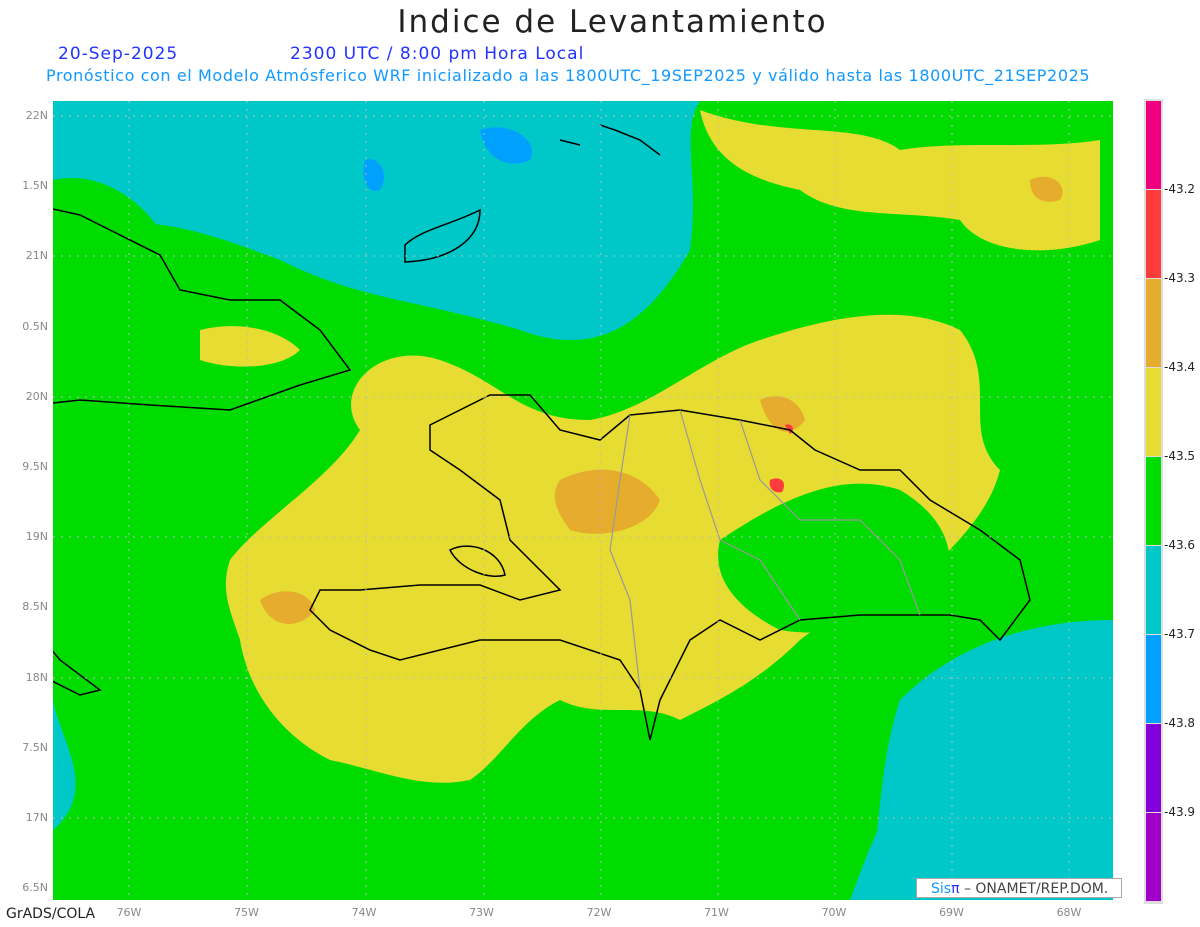 This screenshot has height=927, width=1200. I want to click on colorbar-label: -43.8, so click(1180, 723).